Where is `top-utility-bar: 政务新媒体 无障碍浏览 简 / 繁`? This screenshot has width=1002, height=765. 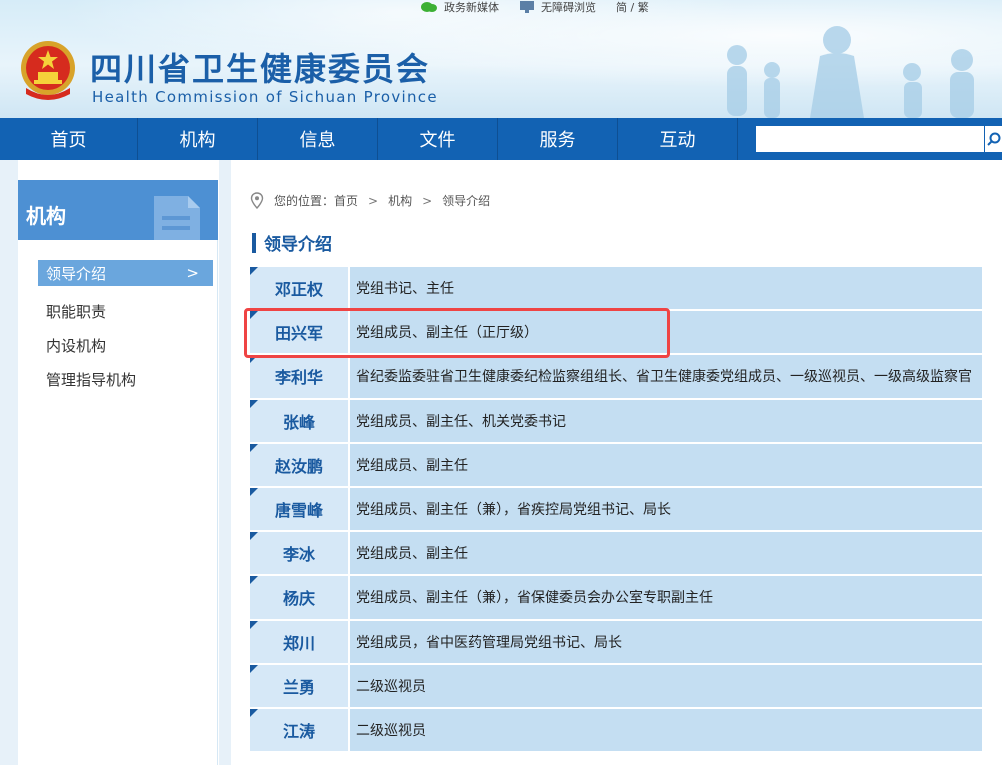
top-utility-bar: 政务新媒体 无障碍浏览 简 / 繁 is located at coordinates (544, 7).